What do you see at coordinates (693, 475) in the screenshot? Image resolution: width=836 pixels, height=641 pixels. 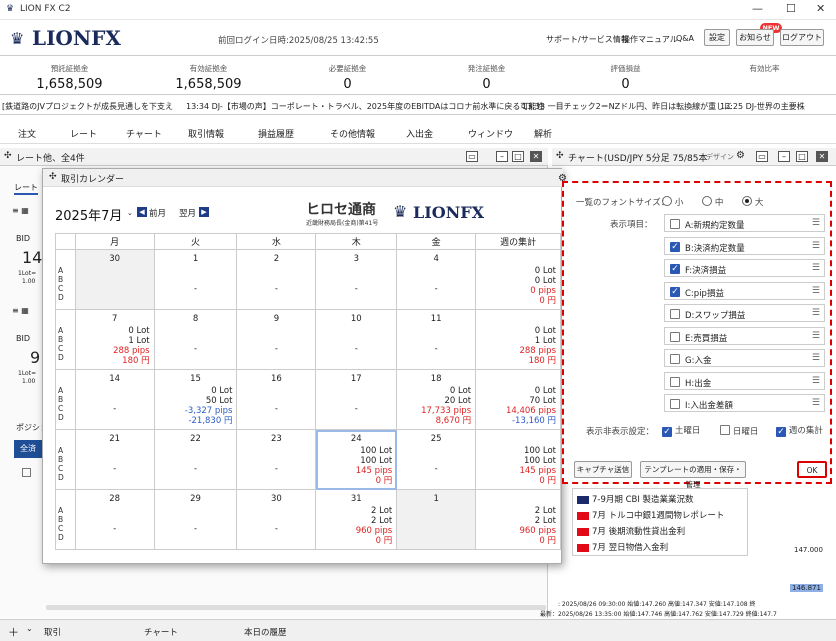 I see `template-button: テンプレートの適用・保存・管理` at bounding box center [693, 475].